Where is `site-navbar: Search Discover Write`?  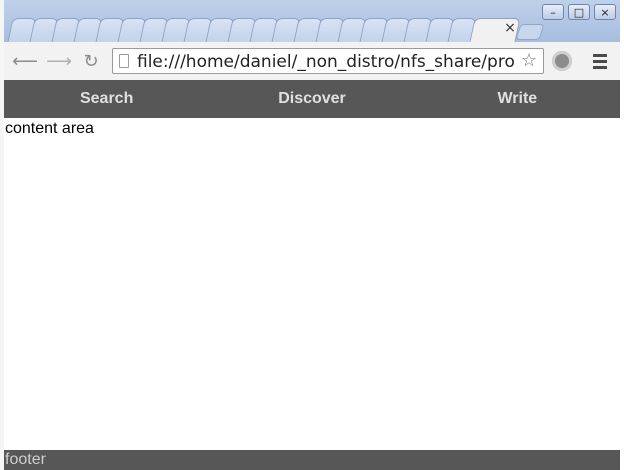
site-navbar: Search Discover Write is located at coordinates (312, 99).